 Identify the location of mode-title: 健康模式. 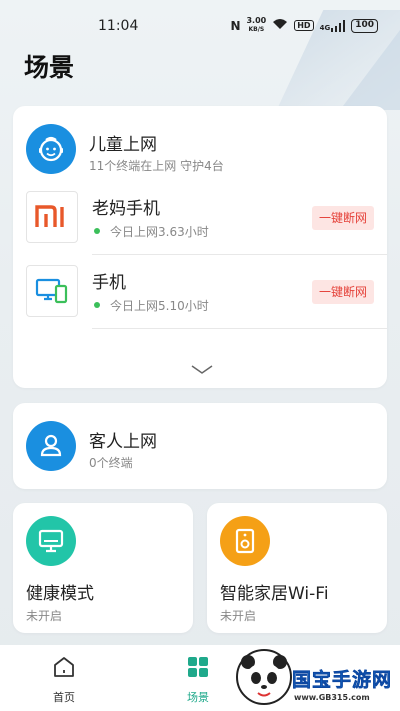
(60, 594).